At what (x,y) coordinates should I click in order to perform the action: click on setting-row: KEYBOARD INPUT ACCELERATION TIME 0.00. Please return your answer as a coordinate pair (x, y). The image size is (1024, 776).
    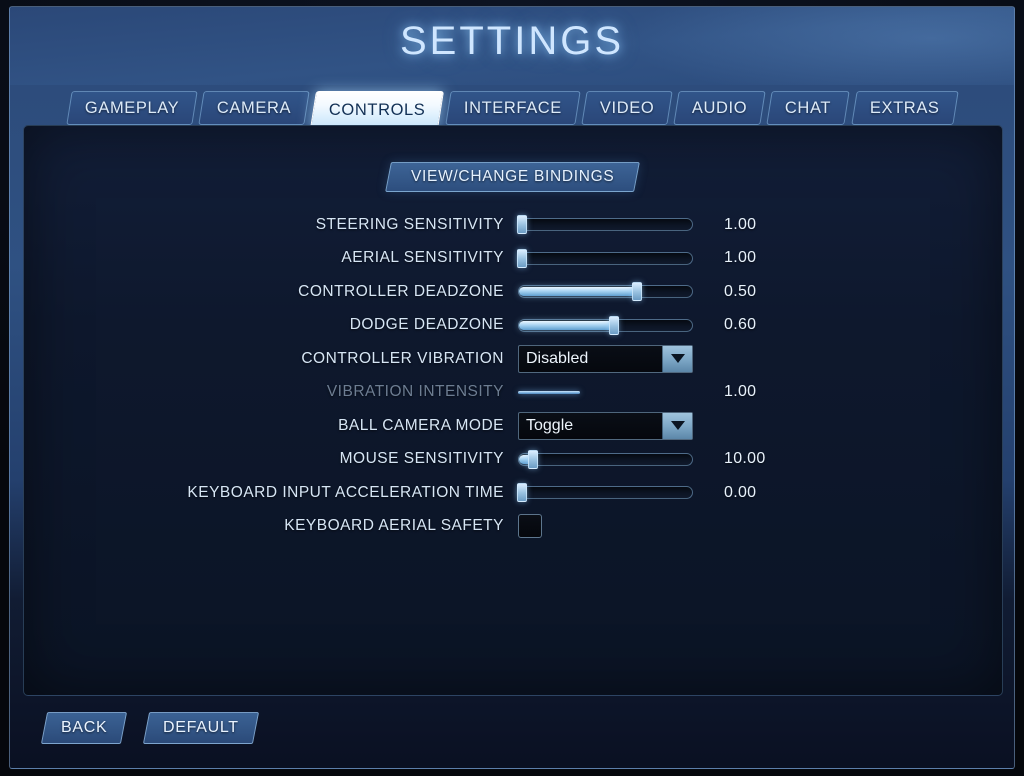
    Looking at the image, I should click on (513, 493).